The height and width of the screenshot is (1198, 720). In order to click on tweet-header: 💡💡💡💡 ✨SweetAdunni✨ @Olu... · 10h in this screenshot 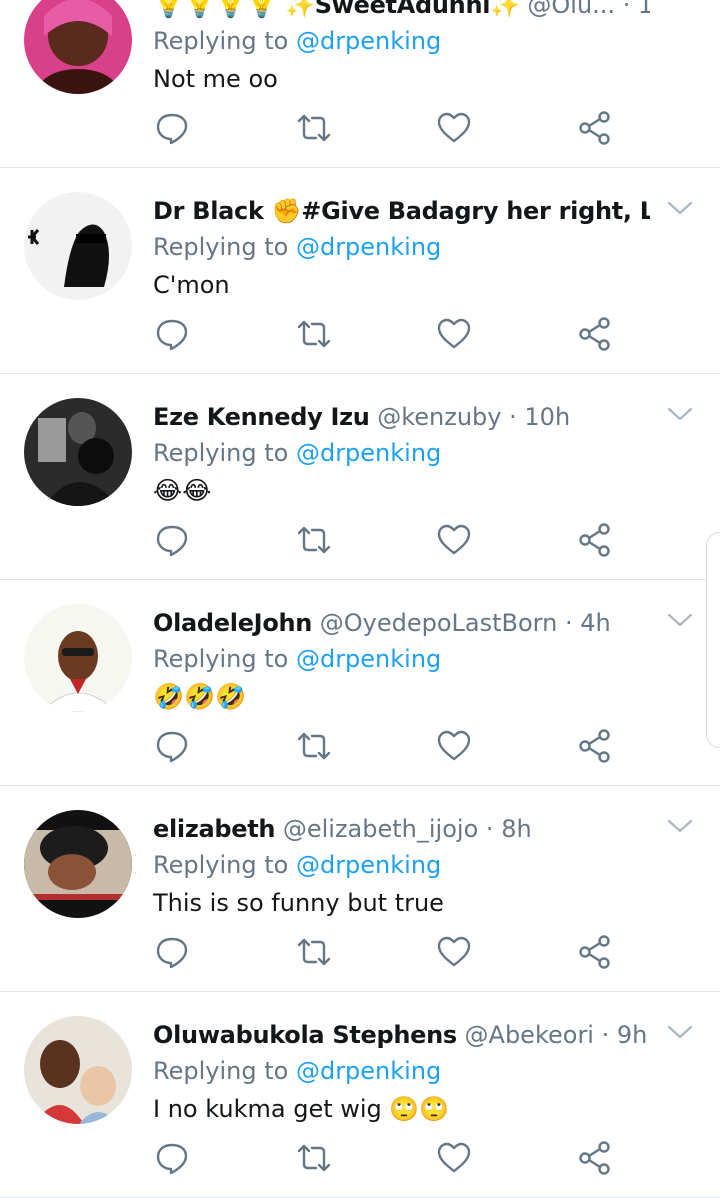, I will do `click(401, 11)`.